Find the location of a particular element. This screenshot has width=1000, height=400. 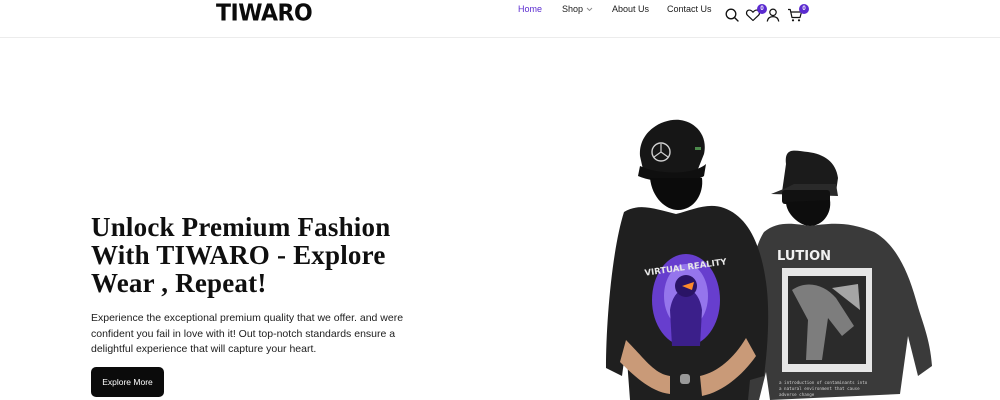

nav-item-shop: Shop is located at coordinates (577, 9).